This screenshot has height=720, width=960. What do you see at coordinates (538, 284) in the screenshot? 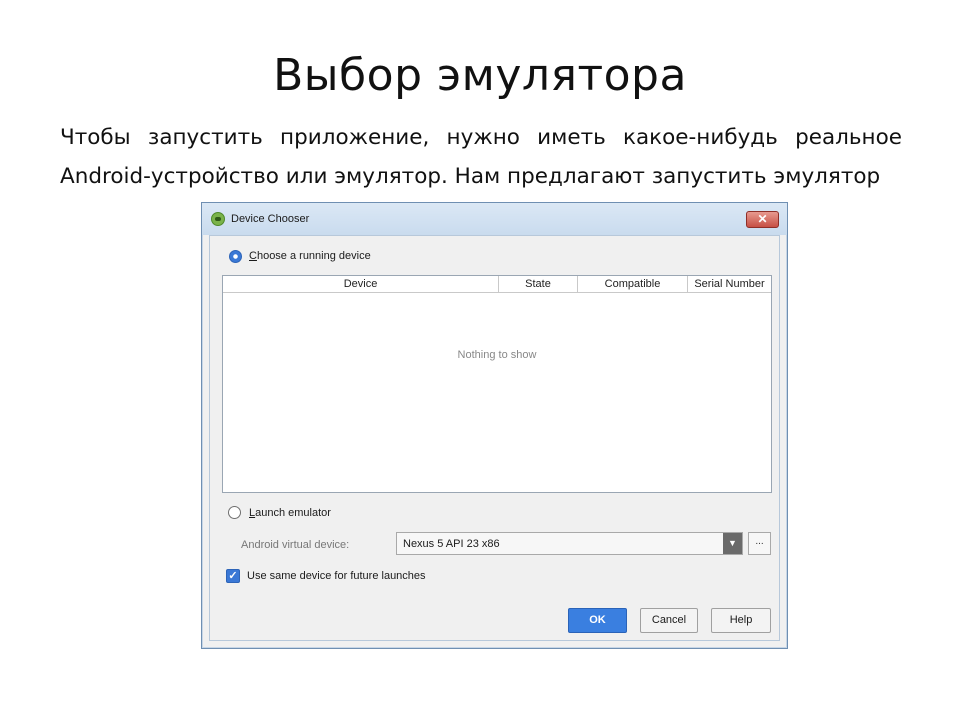
I see `column-header-state: State` at bounding box center [538, 284].